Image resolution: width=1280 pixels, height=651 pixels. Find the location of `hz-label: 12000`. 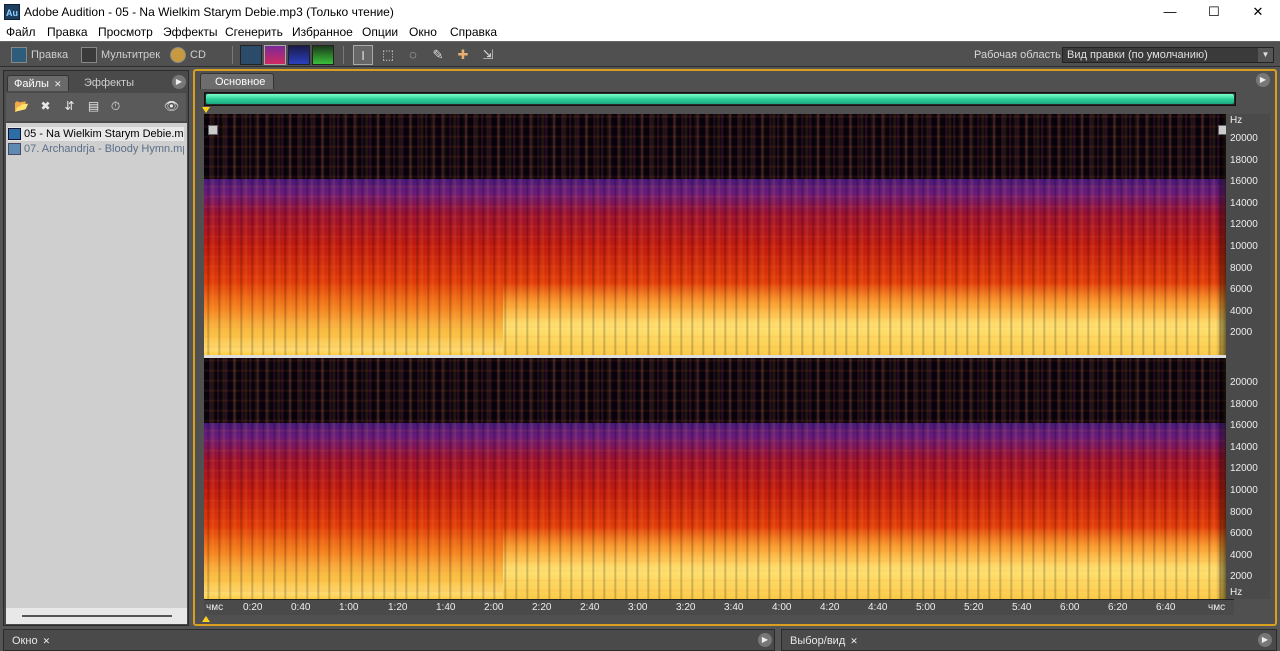

hz-label: 12000 is located at coordinates (1244, 224).